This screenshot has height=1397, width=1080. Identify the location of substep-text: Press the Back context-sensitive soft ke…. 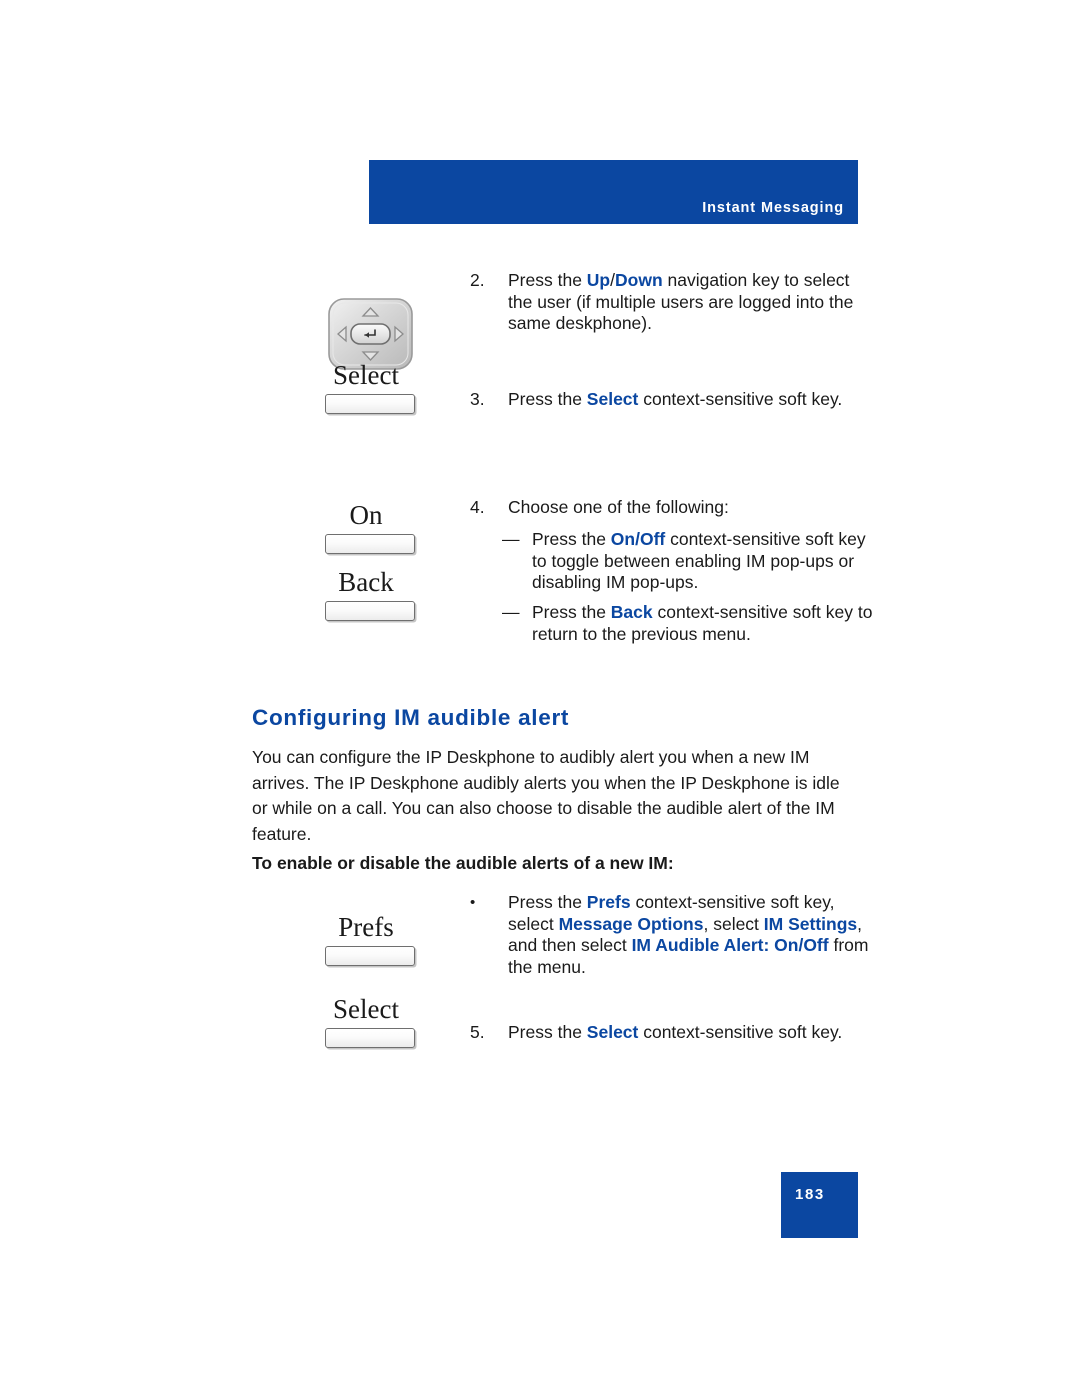
(703, 623).